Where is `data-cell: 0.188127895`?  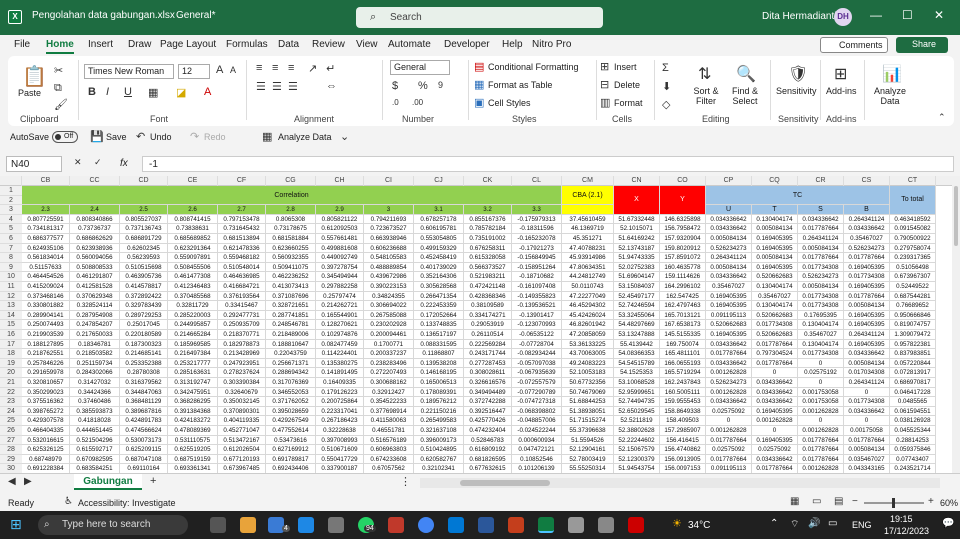
data-cell: 0.188127895 is located at coordinates (46, 344).